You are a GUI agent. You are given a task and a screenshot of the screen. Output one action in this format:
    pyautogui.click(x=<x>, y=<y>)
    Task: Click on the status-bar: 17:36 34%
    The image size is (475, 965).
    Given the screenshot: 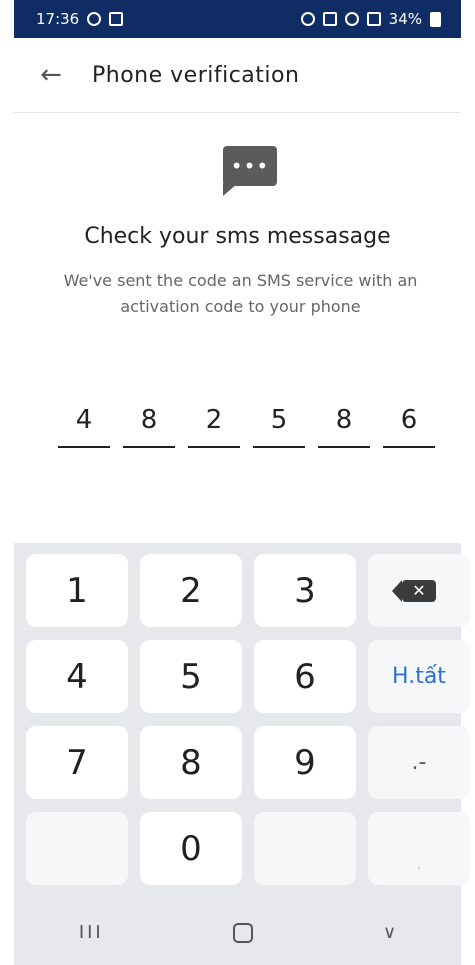 What is the action you would take?
    pyautogui.click(x=237, y=19)
    